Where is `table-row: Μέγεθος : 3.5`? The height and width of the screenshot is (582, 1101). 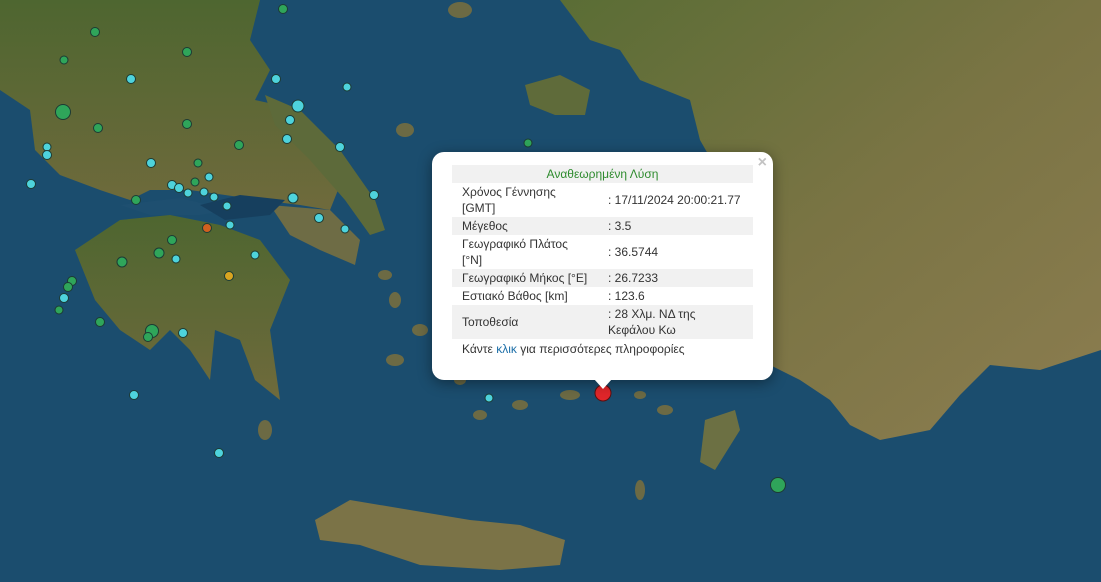 table-row: Μέγεθος : 3.5 is located at coordinates (602, 226).